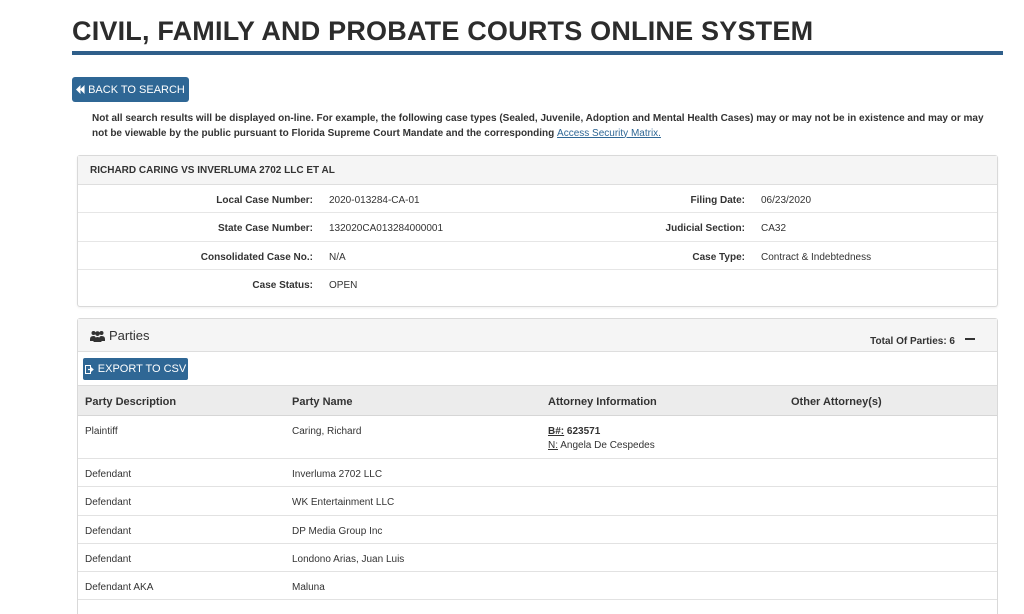 This screenshot has height=614, width=1024. I want to click on case-status-label: Case Status:, so click(282, 285).